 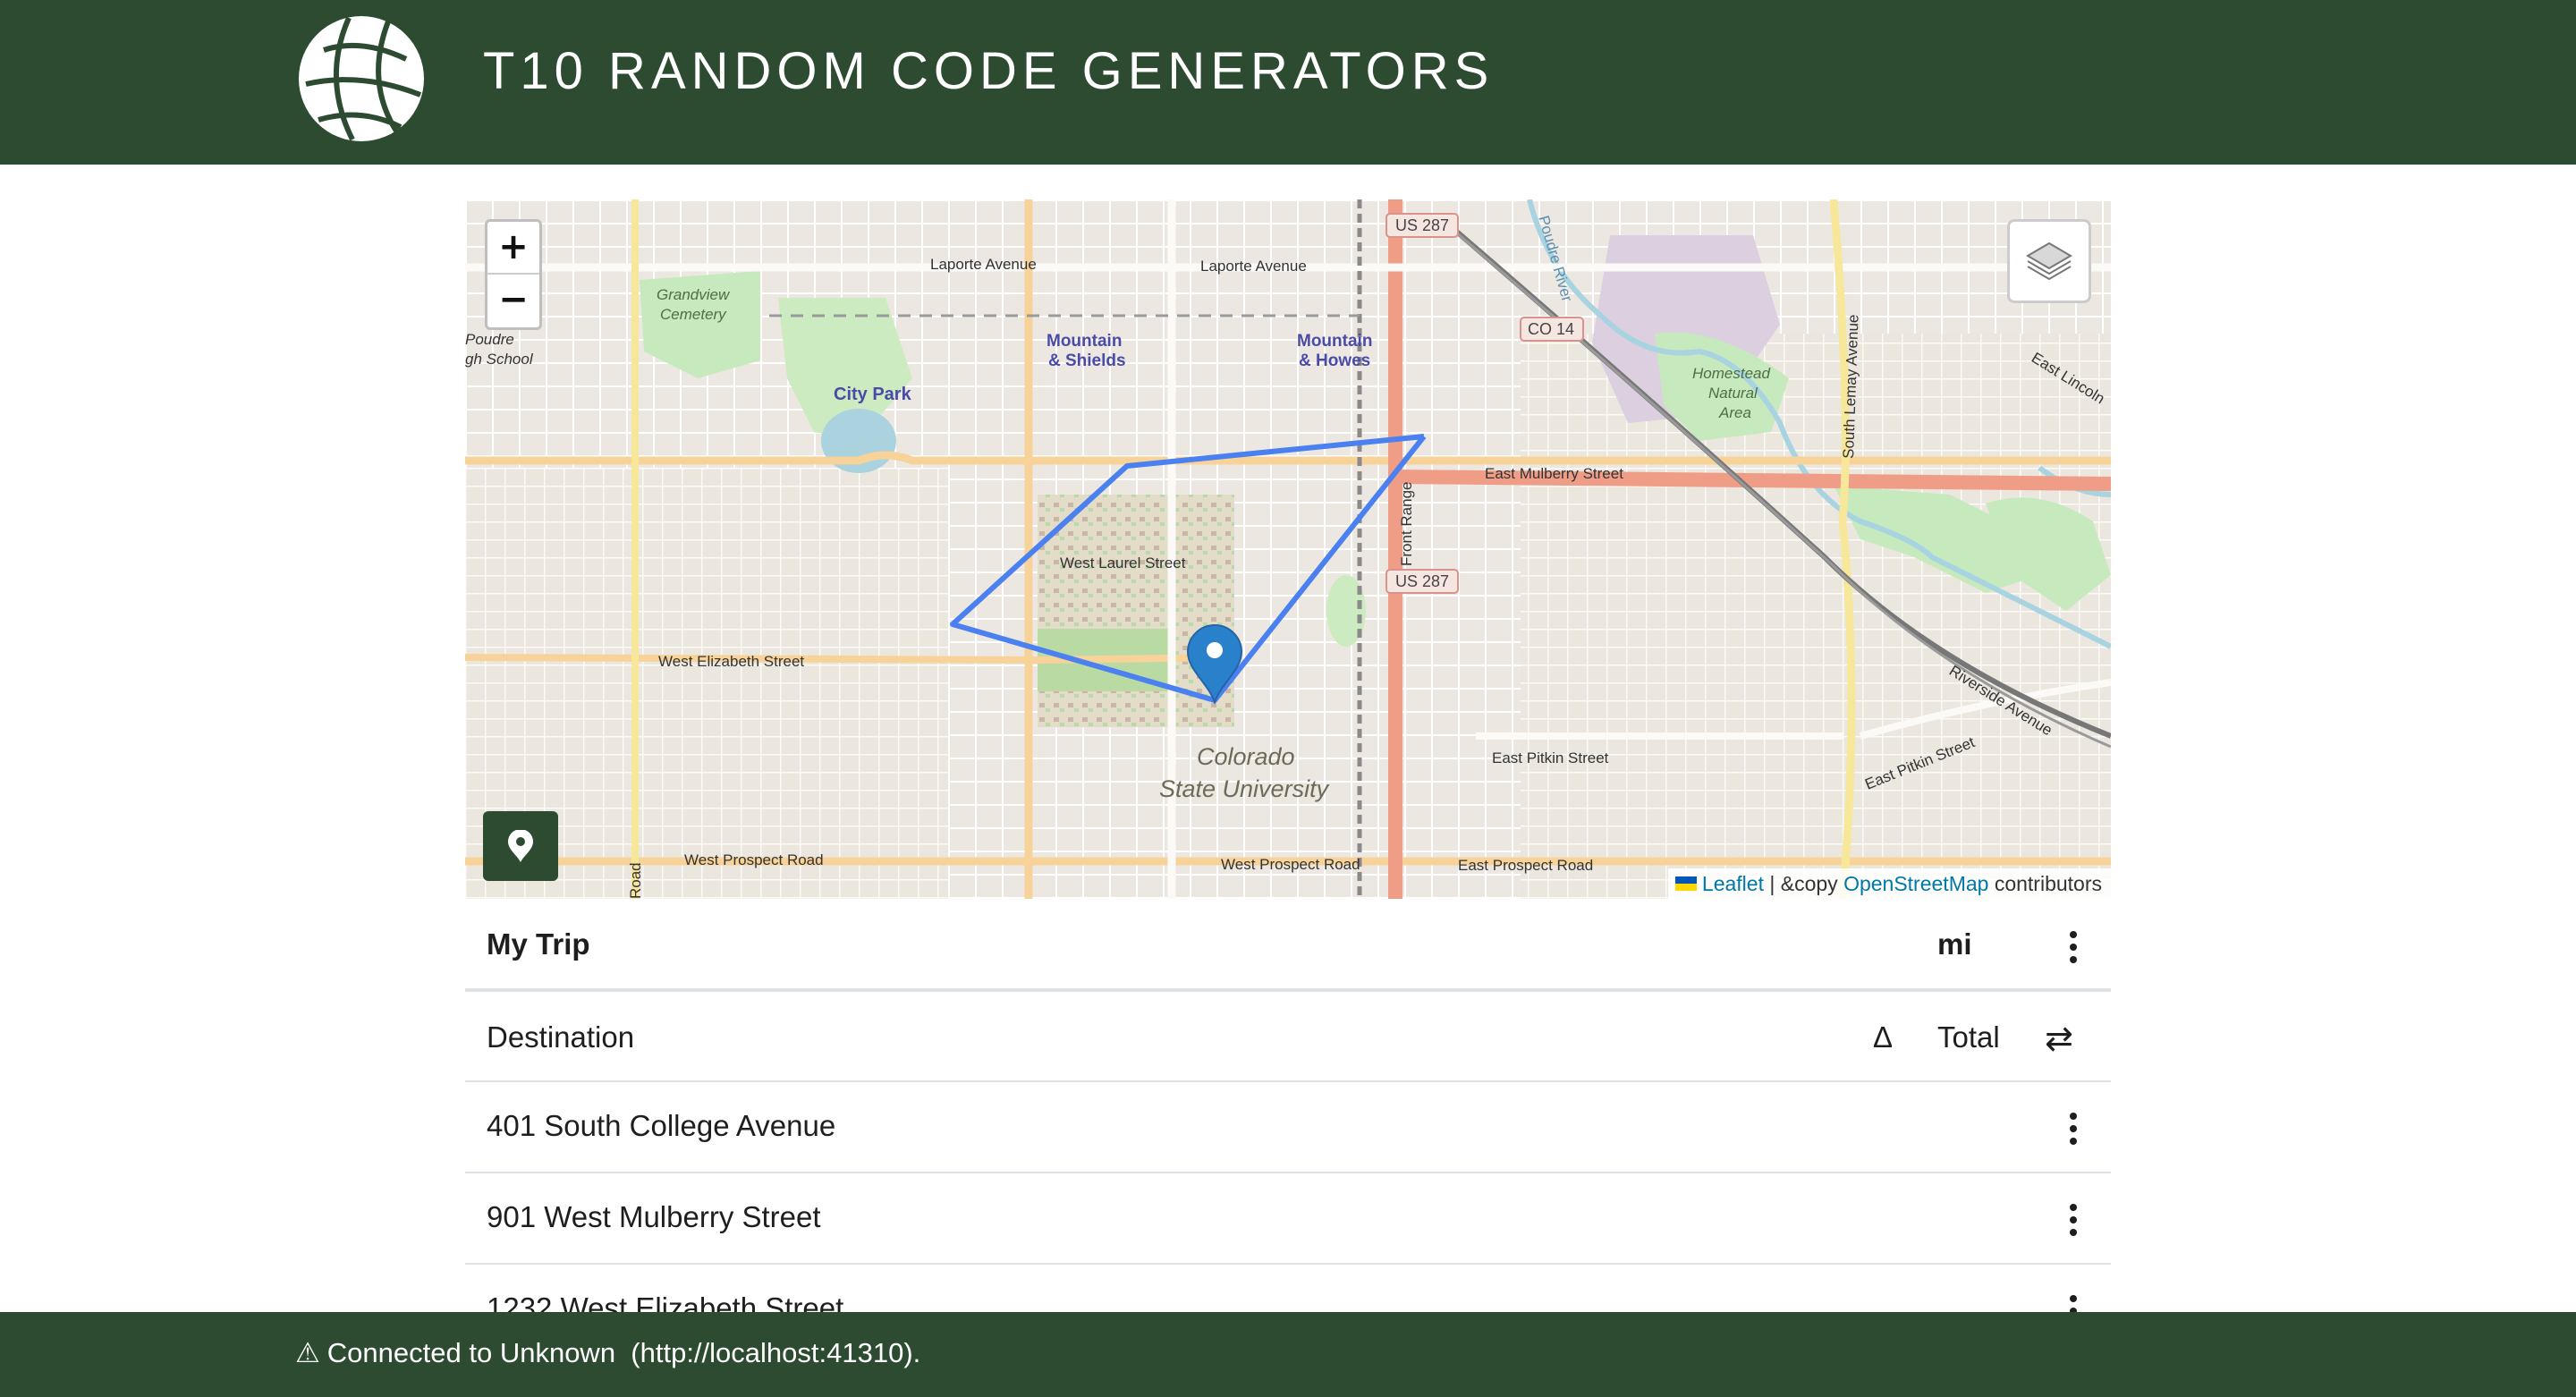 I want to click on location-pin-icon, so click(x=520, y=846).